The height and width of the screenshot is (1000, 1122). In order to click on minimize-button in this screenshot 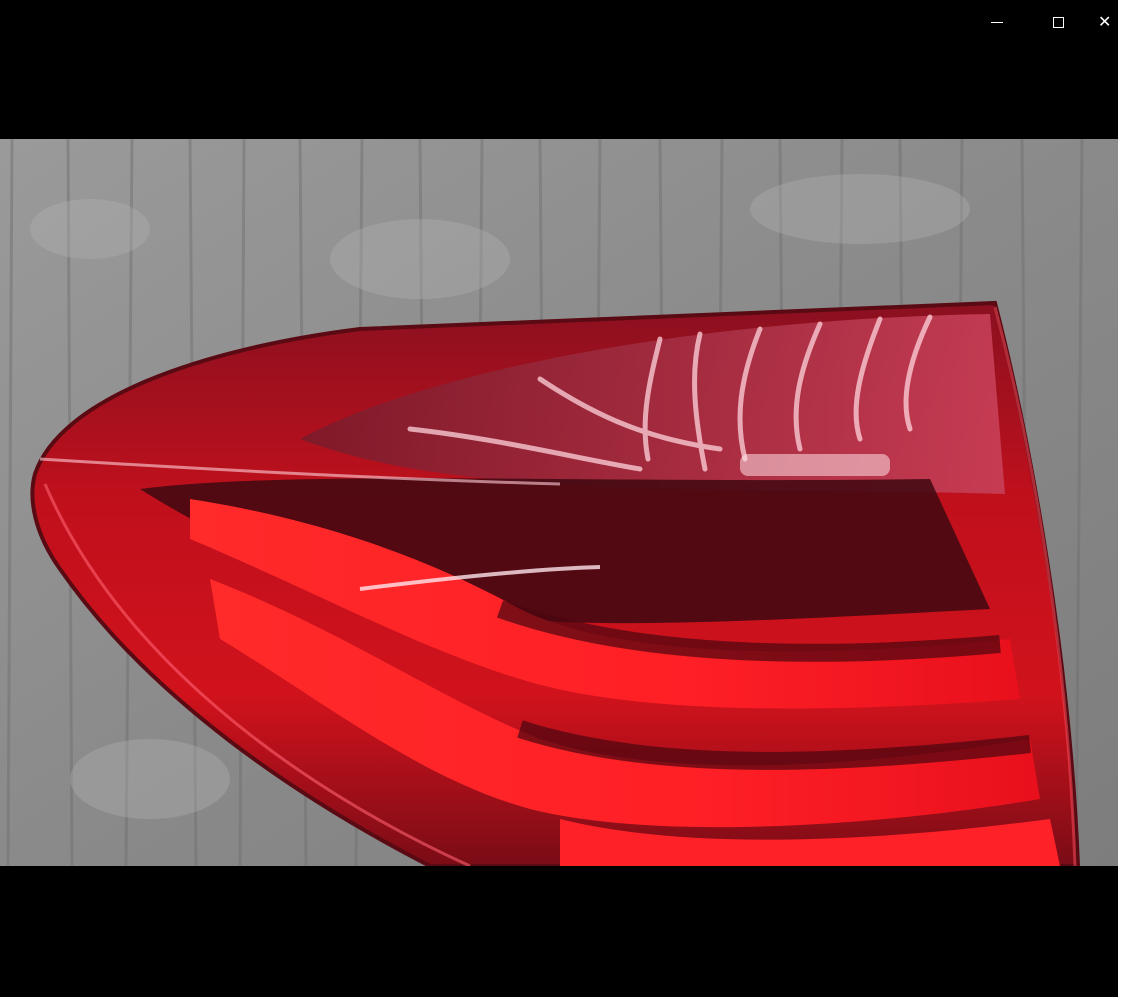, I will do `click(997, 22)`.